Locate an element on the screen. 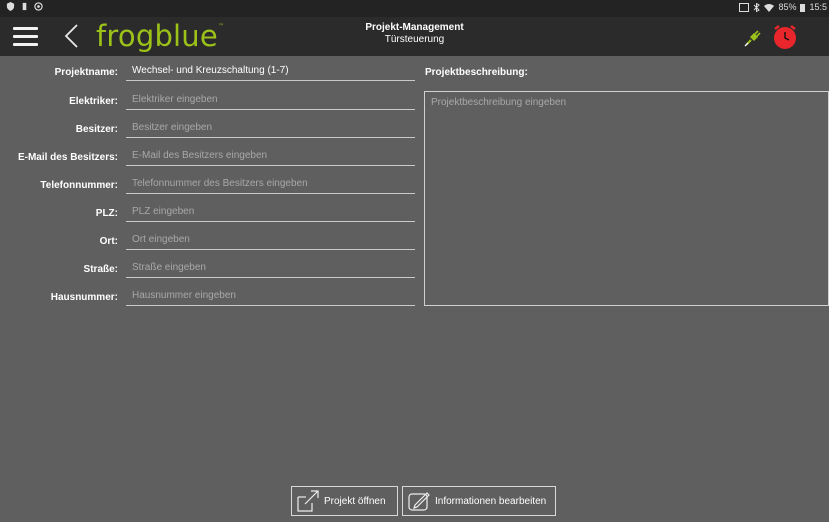  street-input: Straße eingeben is located at coordinates (270, 269).